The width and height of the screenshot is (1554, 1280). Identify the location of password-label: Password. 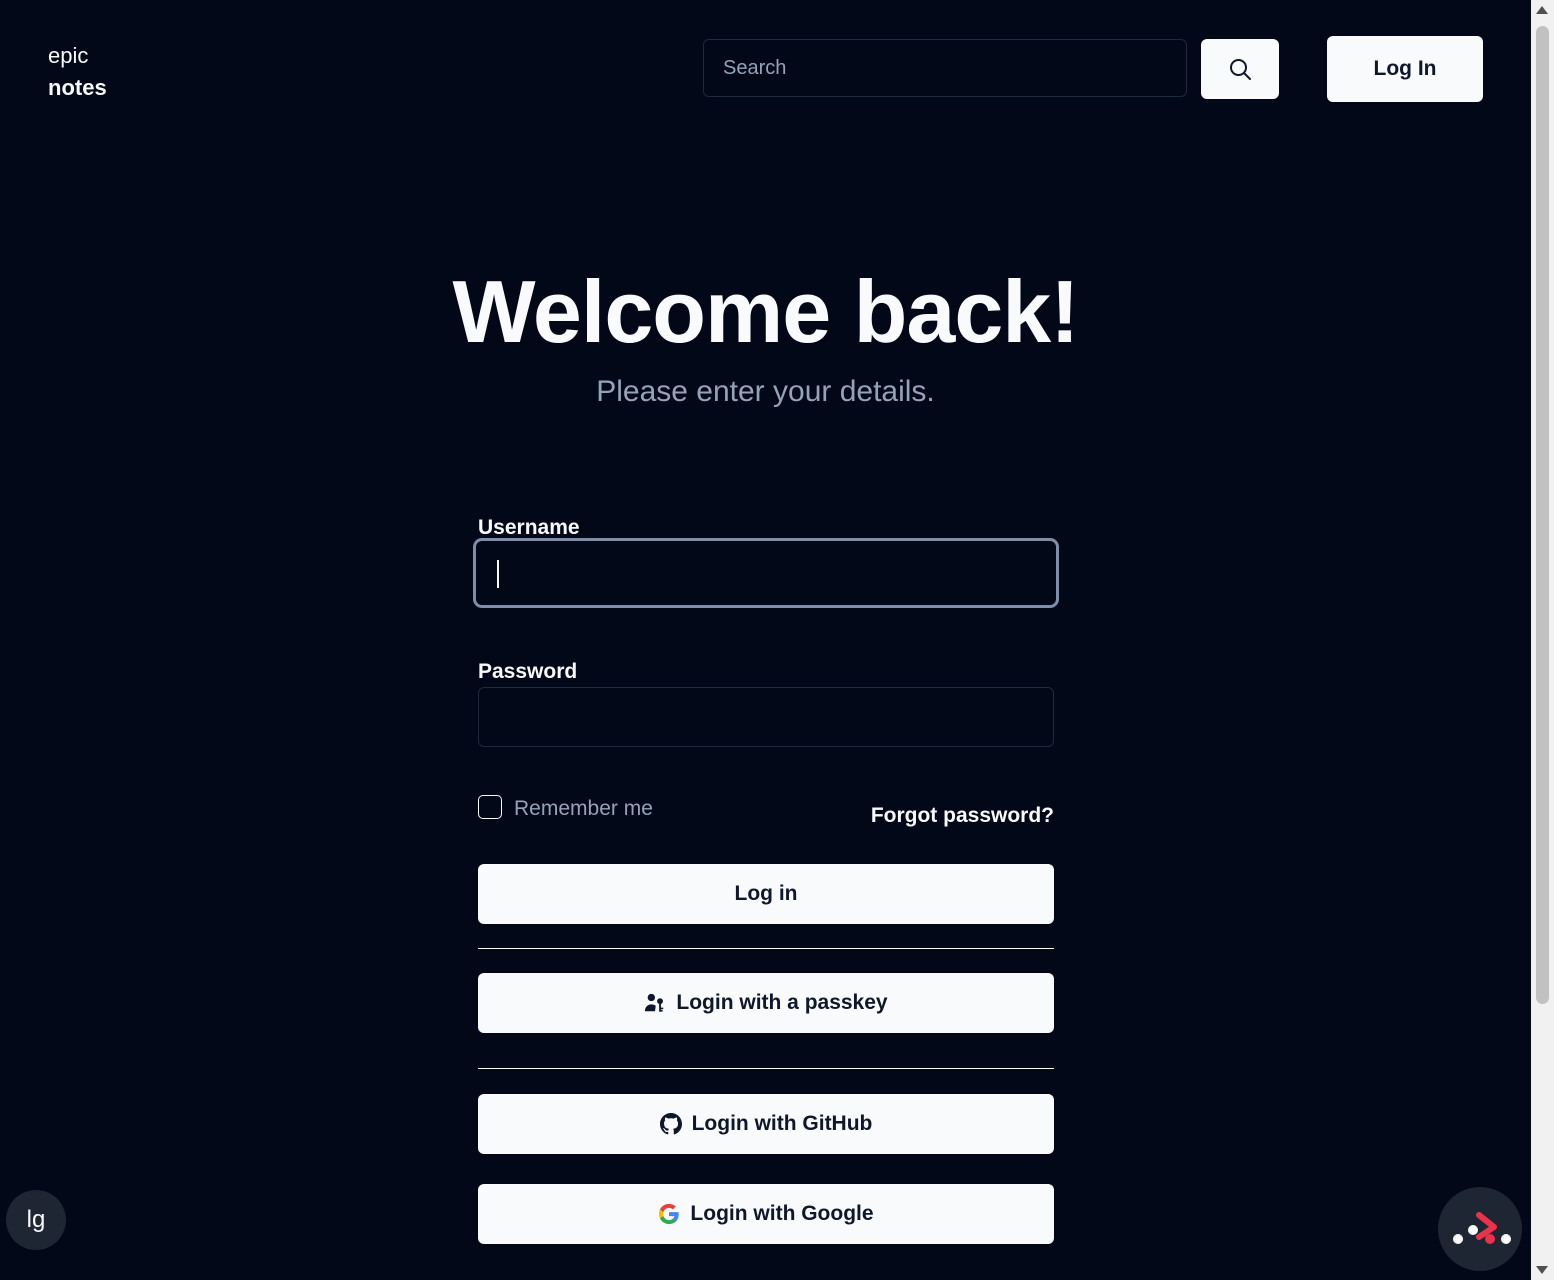
(528, 671).